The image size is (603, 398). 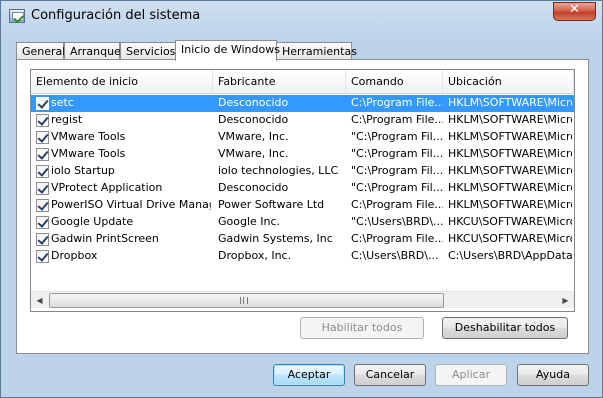 What do you see at coordinates (17, 16) in the screenshot?
I see `msconfig-icon` at bounding box center [17, 16].